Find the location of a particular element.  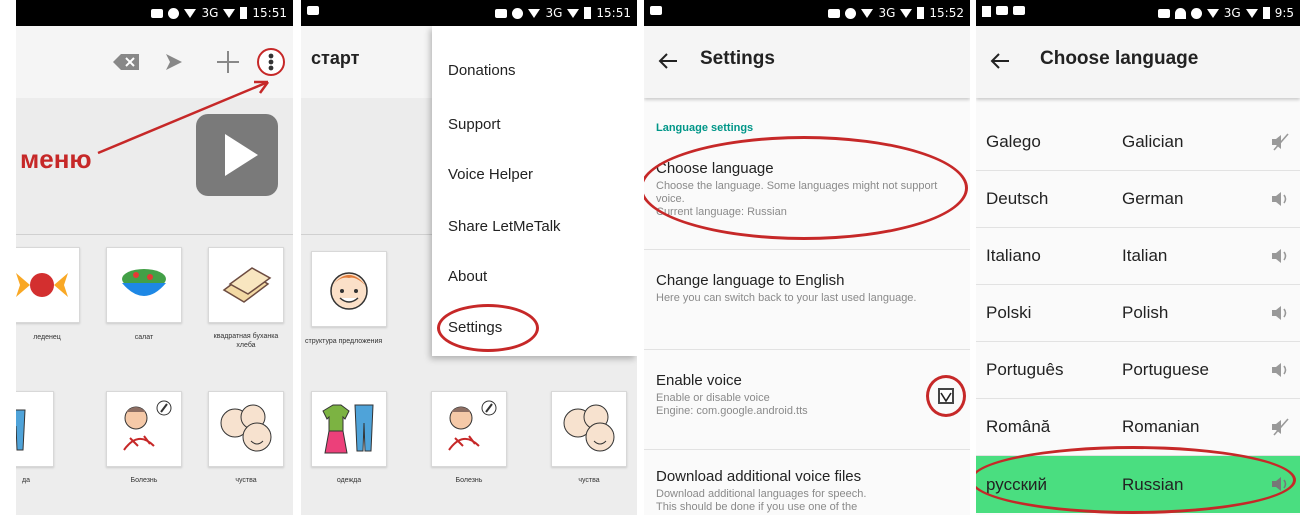

tile-sentence-structure is located at coordinates (349, 289).